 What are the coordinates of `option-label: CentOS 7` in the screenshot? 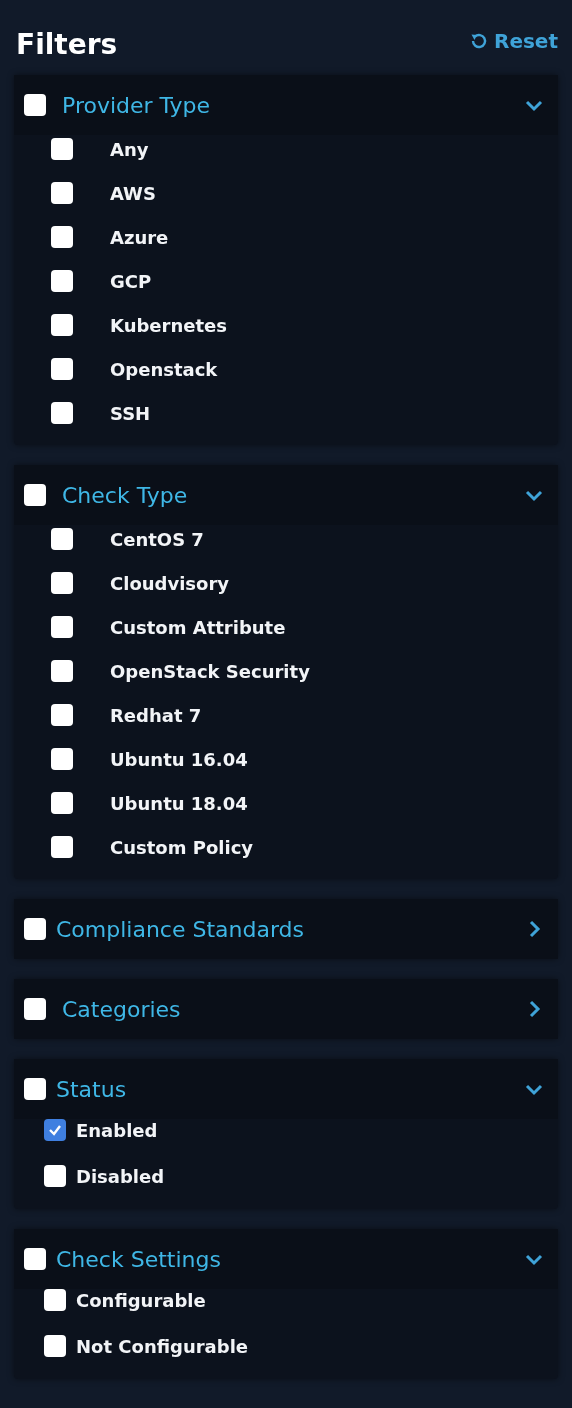 It's located at (157, 539).